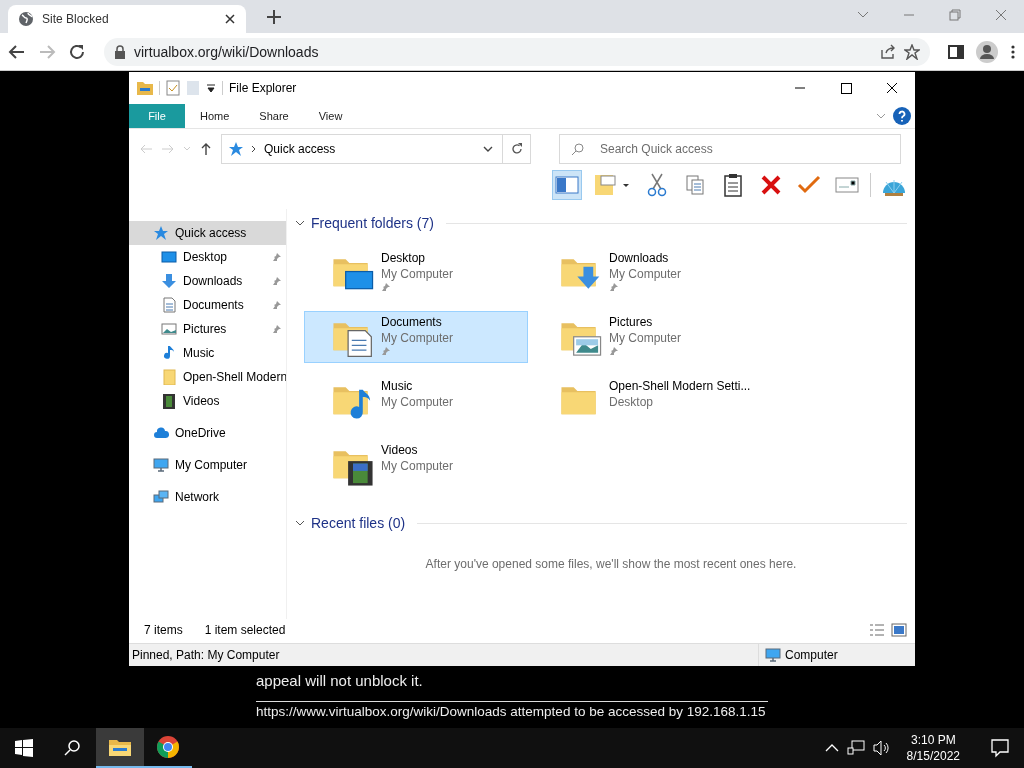 The height and width of the screenshot is (768, 1024). I want to click on ribbon-tab: Share, so click(274, 116).